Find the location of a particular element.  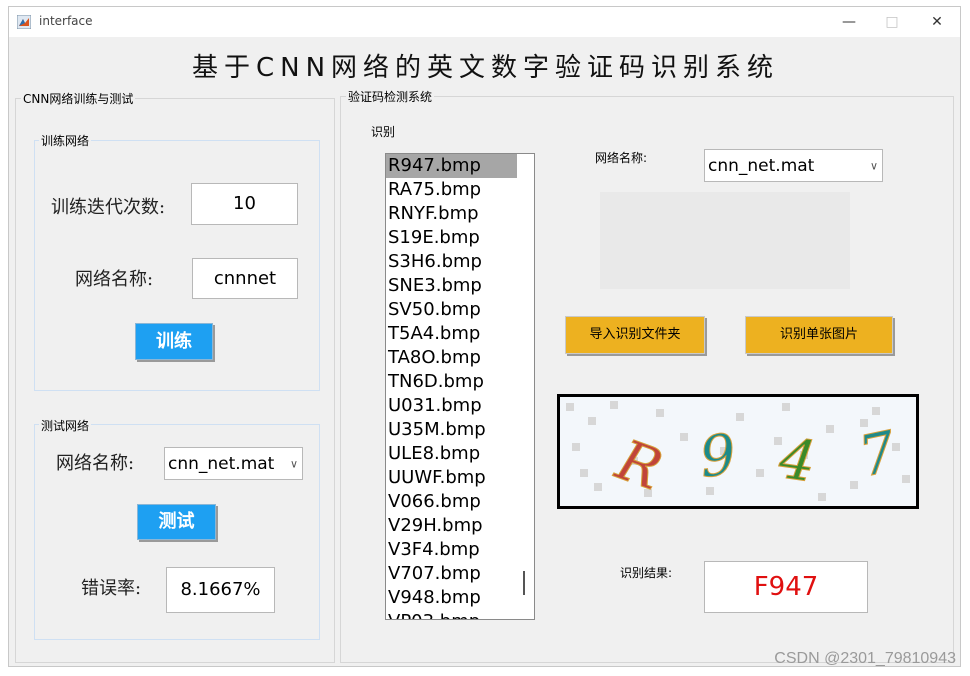

title-bar: interface — □ ✕ is located at coordinates (484, 22).